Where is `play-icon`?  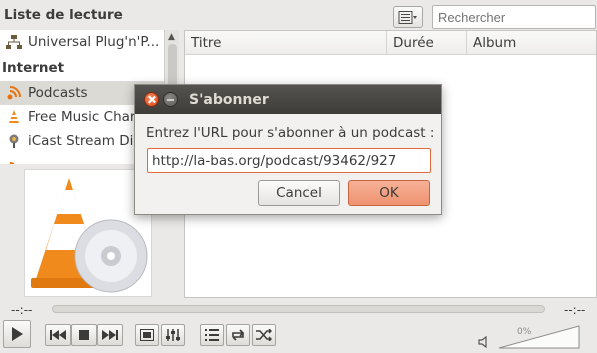 play-icon is located at coordinates (17, 334).